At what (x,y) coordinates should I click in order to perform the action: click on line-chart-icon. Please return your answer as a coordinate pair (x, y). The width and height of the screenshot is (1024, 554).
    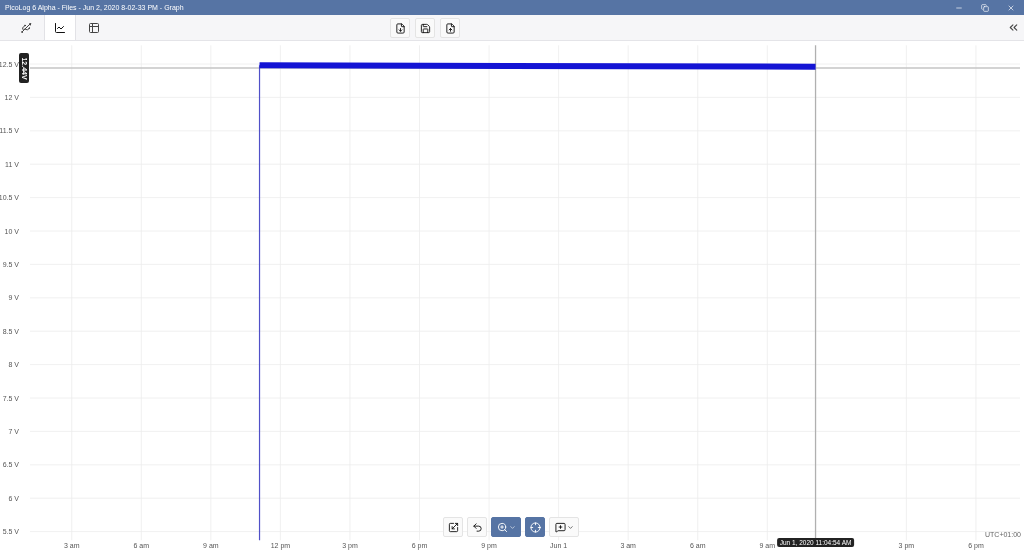
    Looking at the image, I should click on (60, 27).